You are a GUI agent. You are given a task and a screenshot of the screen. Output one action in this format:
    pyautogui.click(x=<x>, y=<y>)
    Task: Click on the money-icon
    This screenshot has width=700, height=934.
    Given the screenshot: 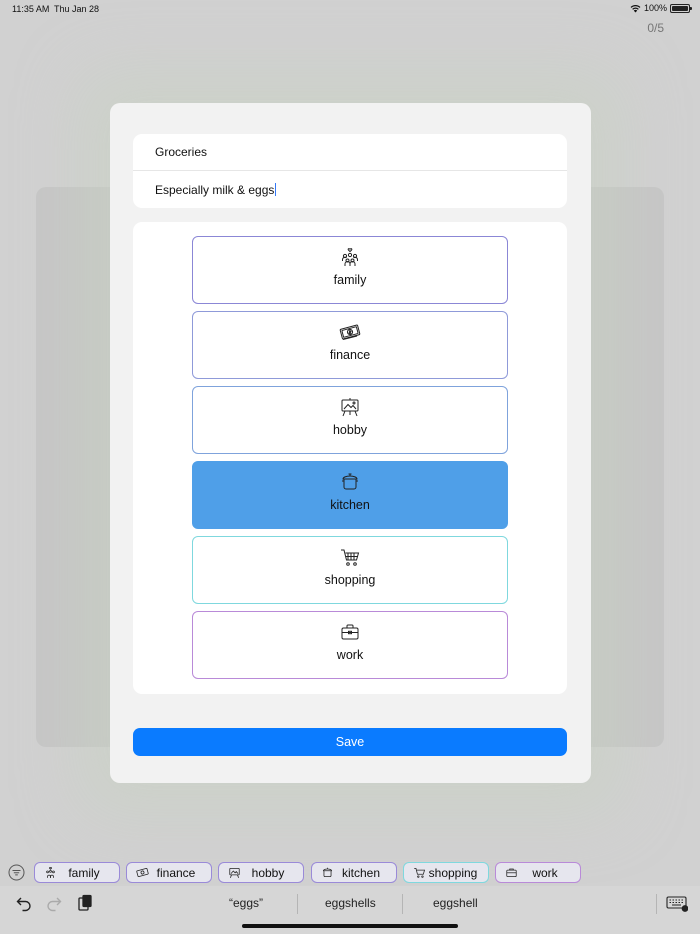 What is the action you would take?
    pyautogui.click(x=350, y=332)
    